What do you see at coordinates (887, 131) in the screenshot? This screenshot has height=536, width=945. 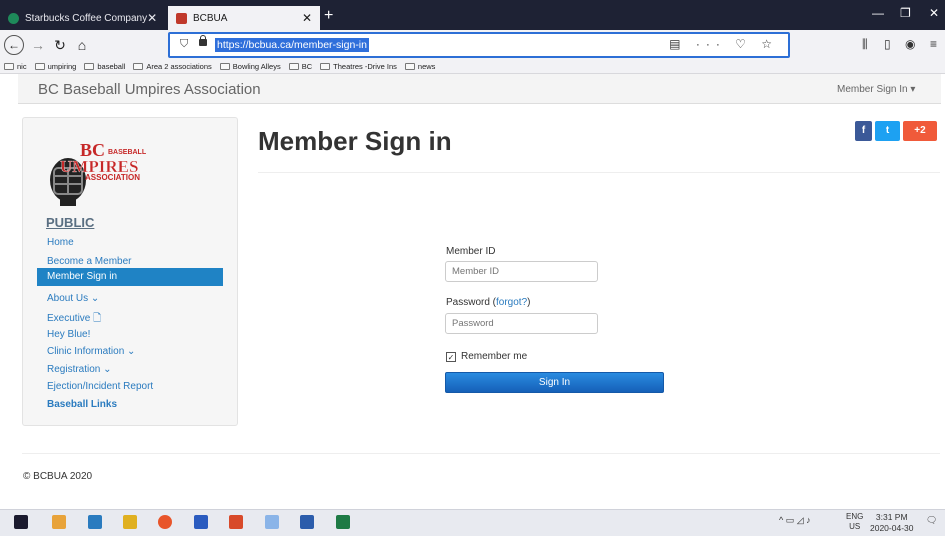 I see `twitter-share-button: t` at bounding box center [887, 131].